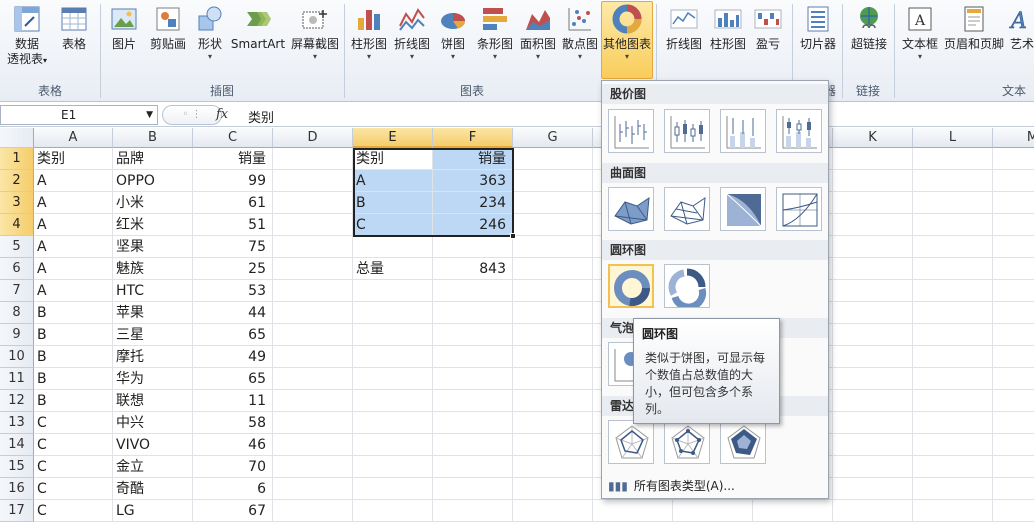 This screenshot has height=522, width=1034. I want to click on cell: OPPO, so click(153, 181).